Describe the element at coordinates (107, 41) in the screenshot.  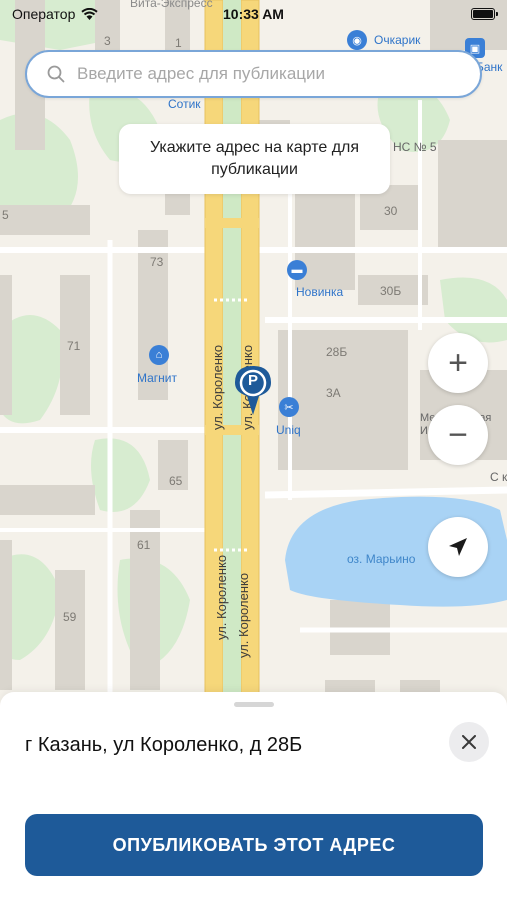
I see `house-number: 3` at that location.